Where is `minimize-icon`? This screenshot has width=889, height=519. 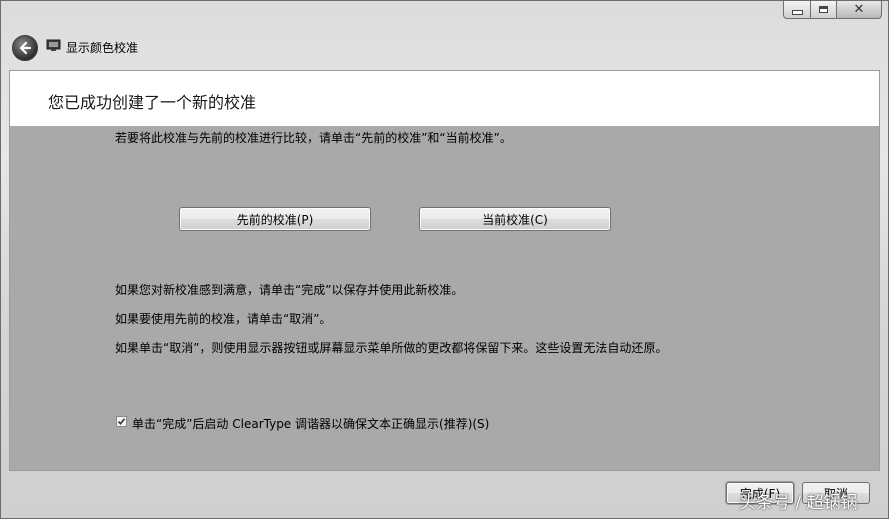
minimize-icon is located at coordinates (797, 12).